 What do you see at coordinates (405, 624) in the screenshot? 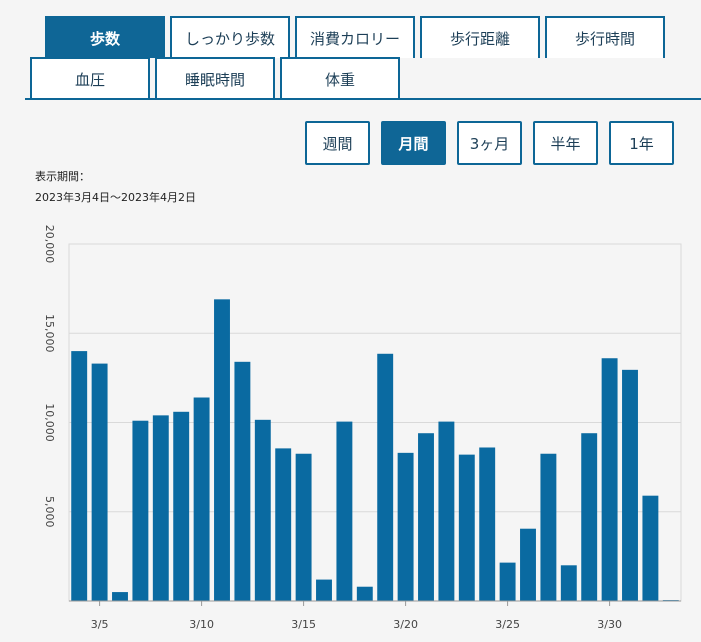
I see `x-tick-label: 3/20` at bounding box center [405, 624].